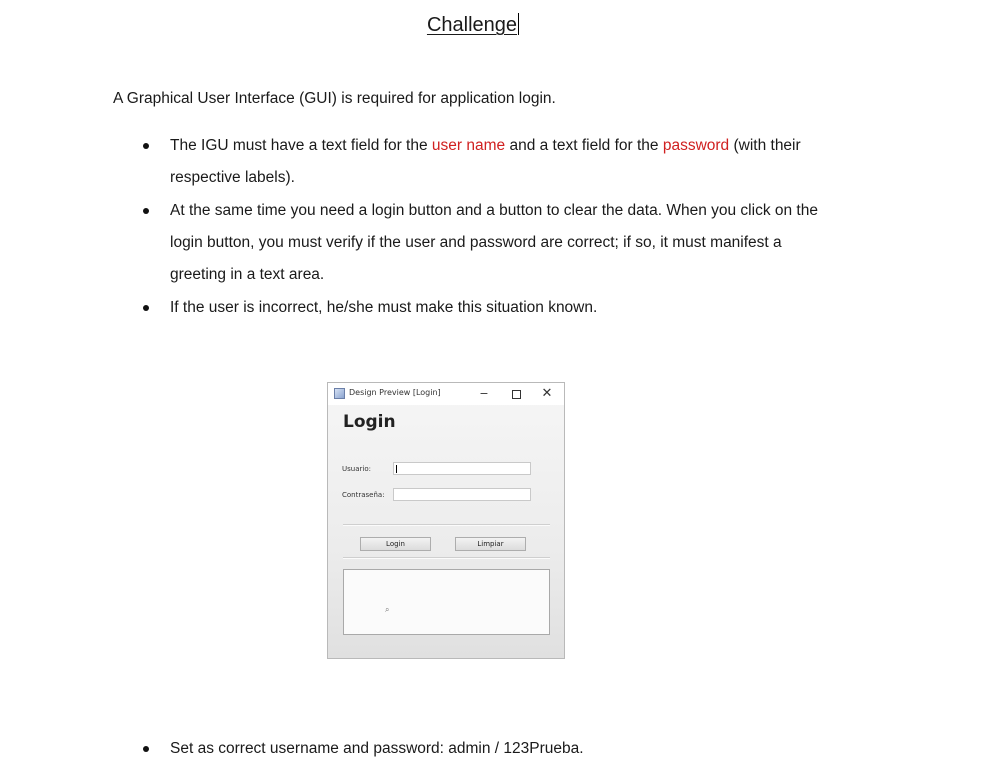 The height and width of the screenshot is (772, 998). What do you see at coordinates (363, 495) in the screenshot?
I see `contrasena-label: Contraseña:` at bounding box center [363, 495].